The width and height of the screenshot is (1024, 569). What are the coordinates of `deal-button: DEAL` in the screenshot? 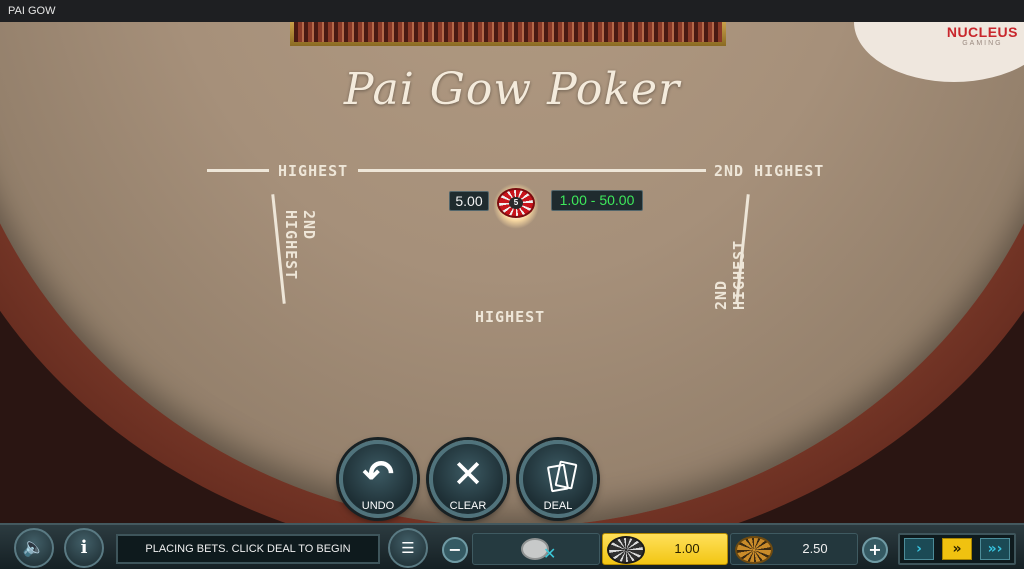 It's located at (558, 479).